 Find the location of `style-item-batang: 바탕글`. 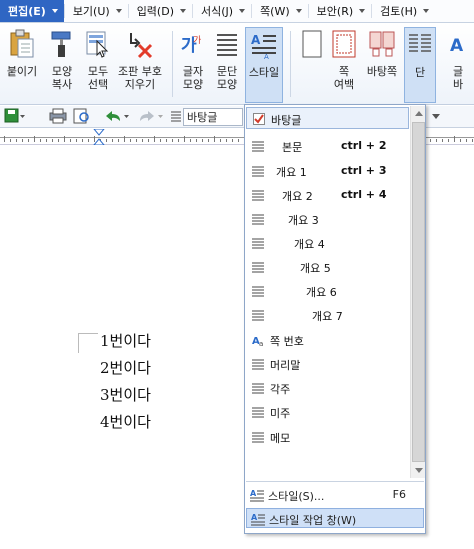

style-item-batang: 바탕글 is located at coordinates (327, 118).